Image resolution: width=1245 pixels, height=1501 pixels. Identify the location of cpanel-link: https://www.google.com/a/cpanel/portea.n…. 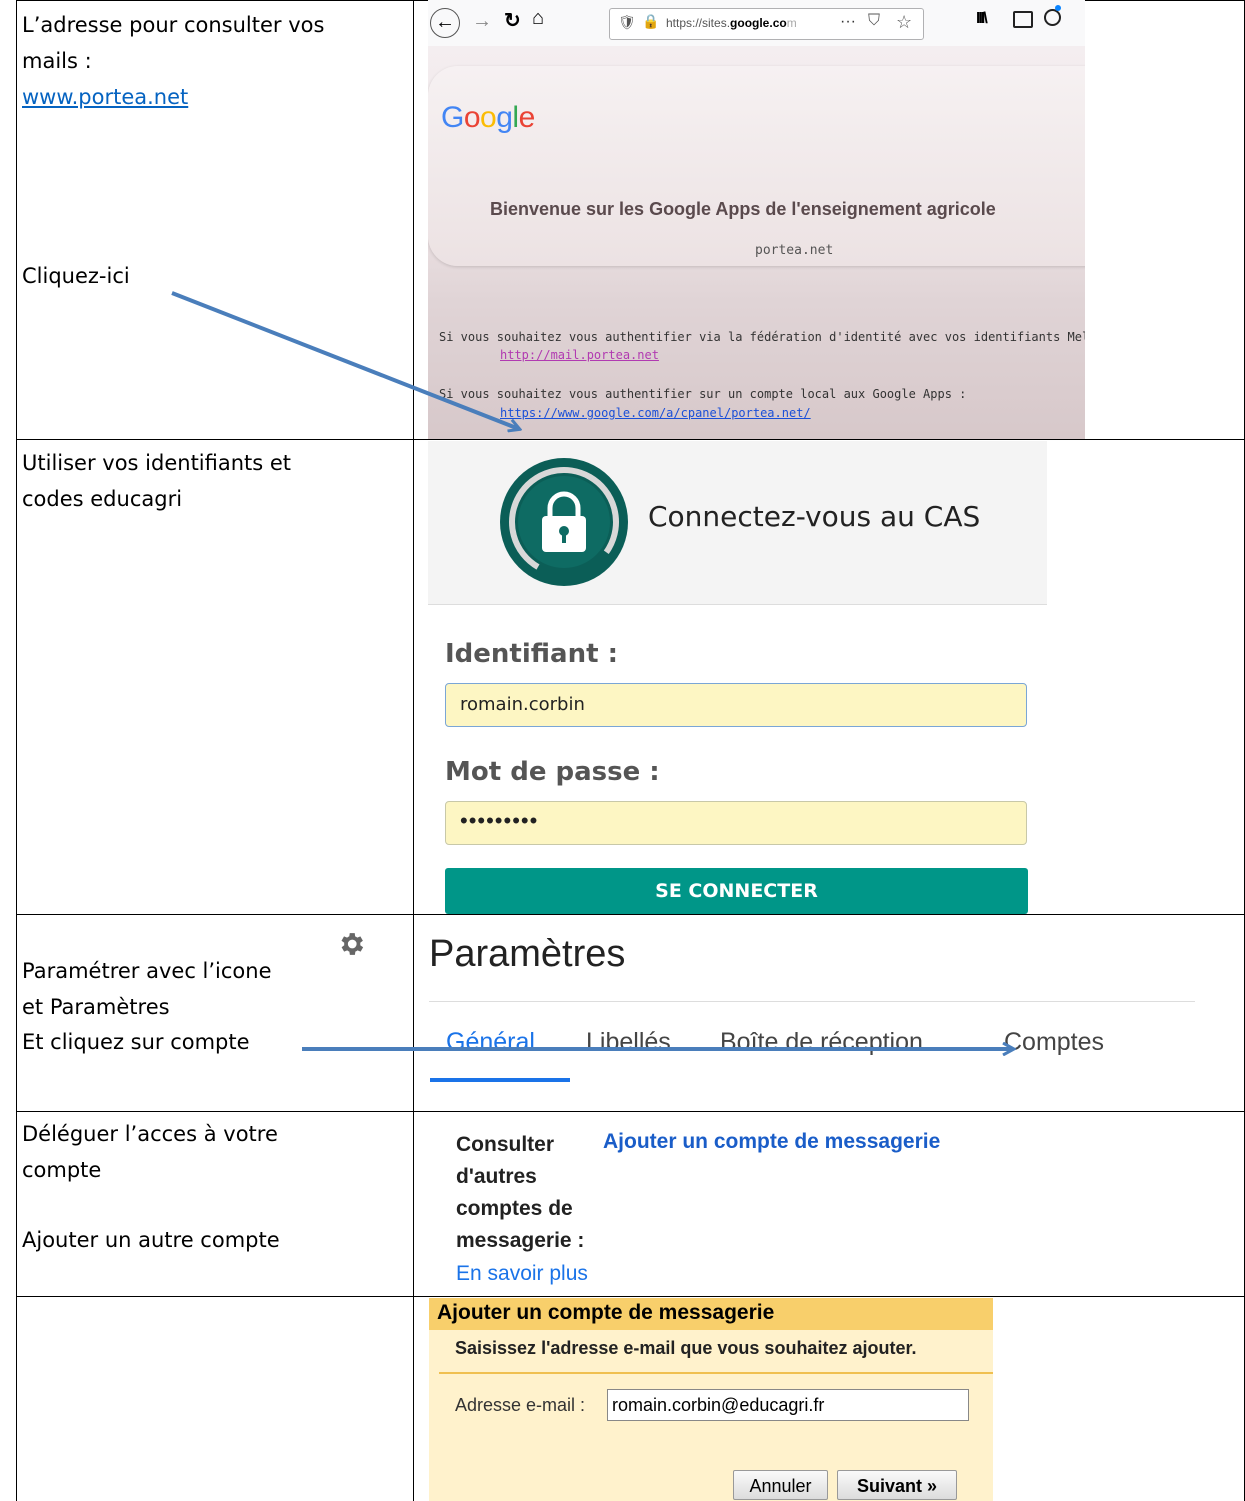
(655, 413).